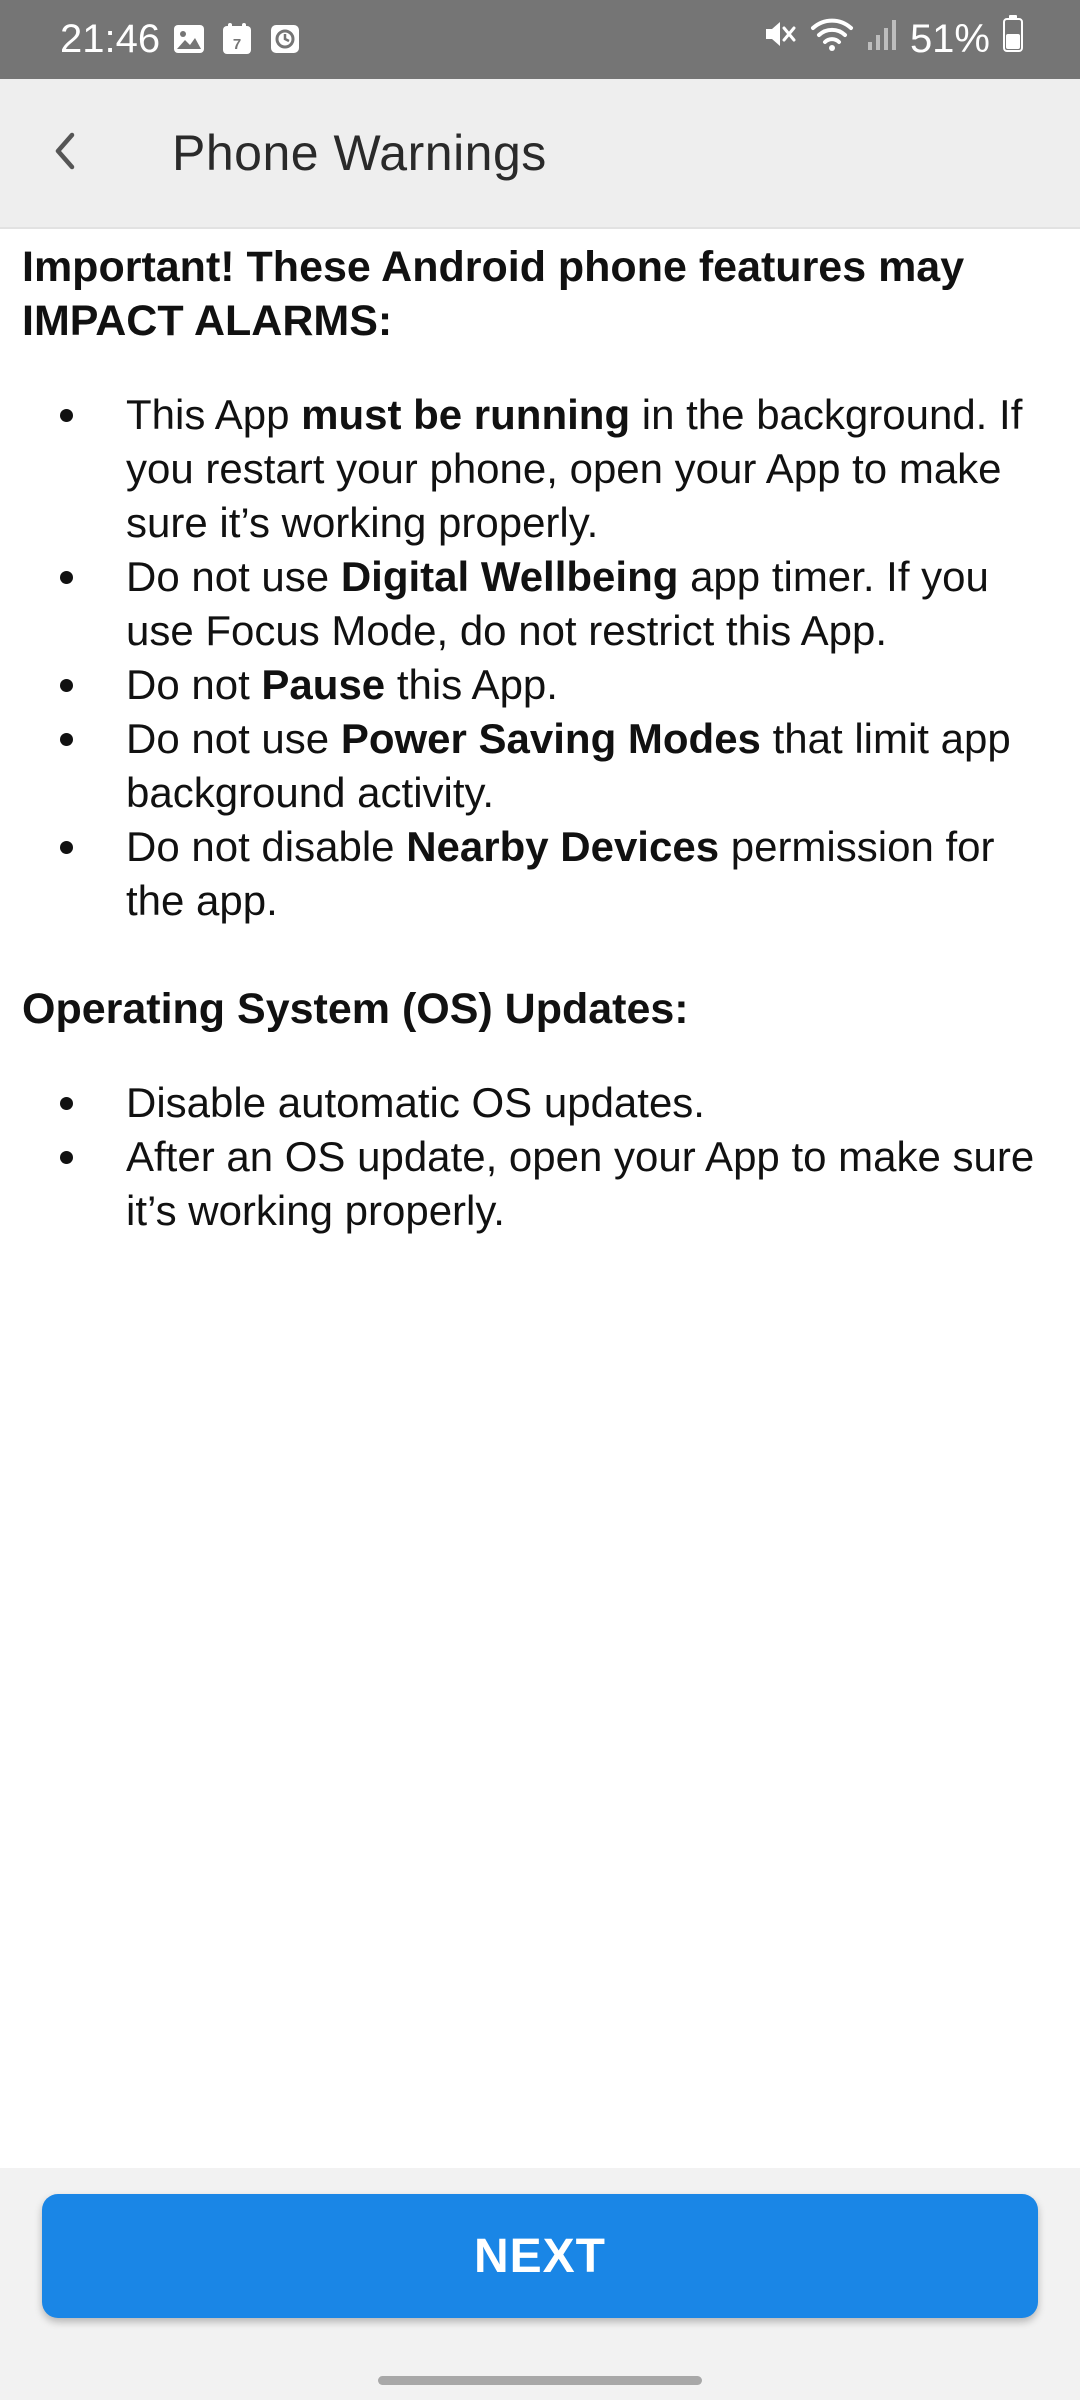 Image resolution: width=1080 pixels, height=2400 pixels. I want to click on chevron-left-icon, so click(66, 153).